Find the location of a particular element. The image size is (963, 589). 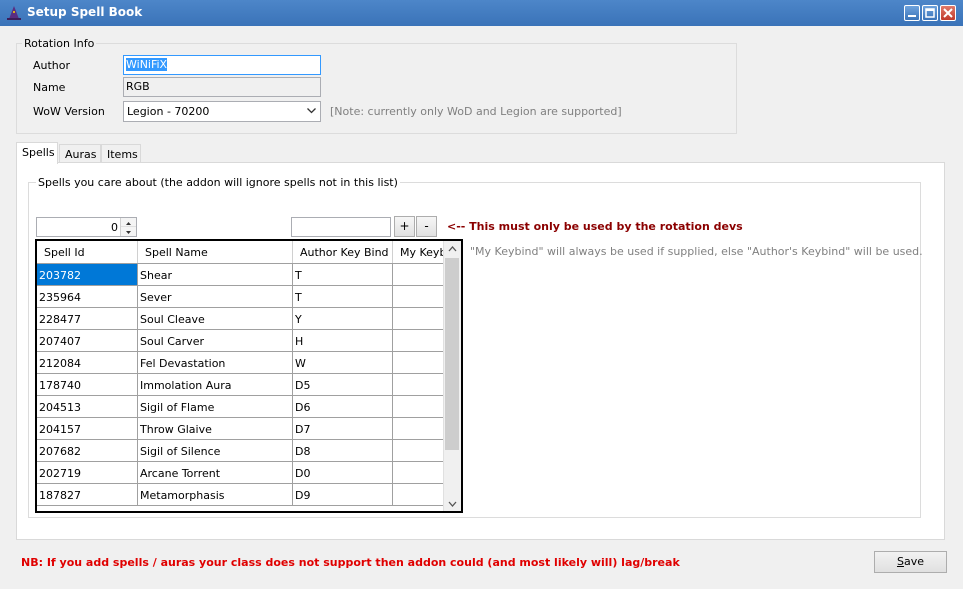

column-header-author-key-bind: Author Key Bind is located at coordinates (343, 252).